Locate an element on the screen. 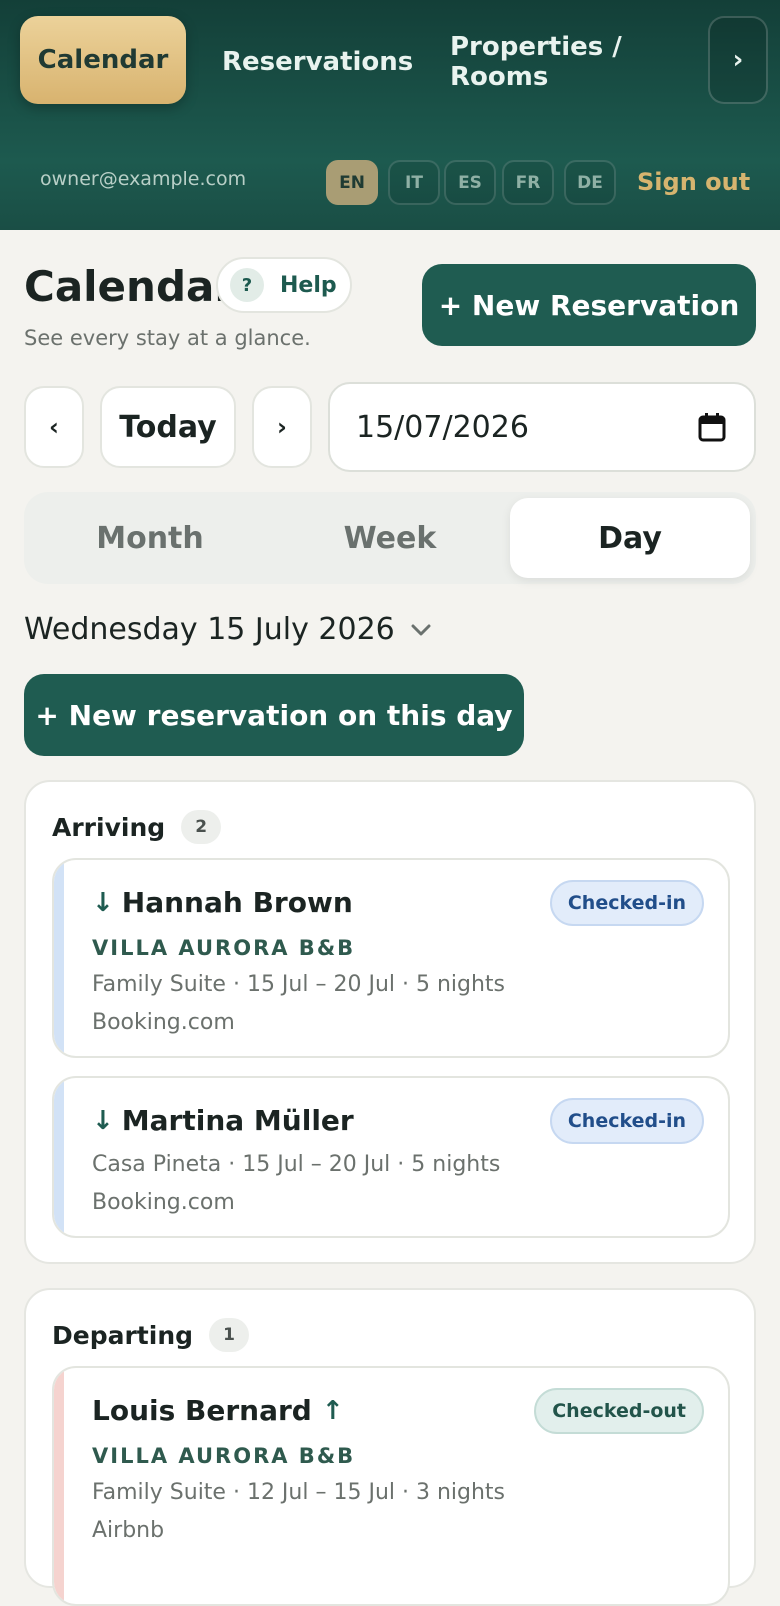  nav-calendar: Calendar is located at coordinates (103, 60).